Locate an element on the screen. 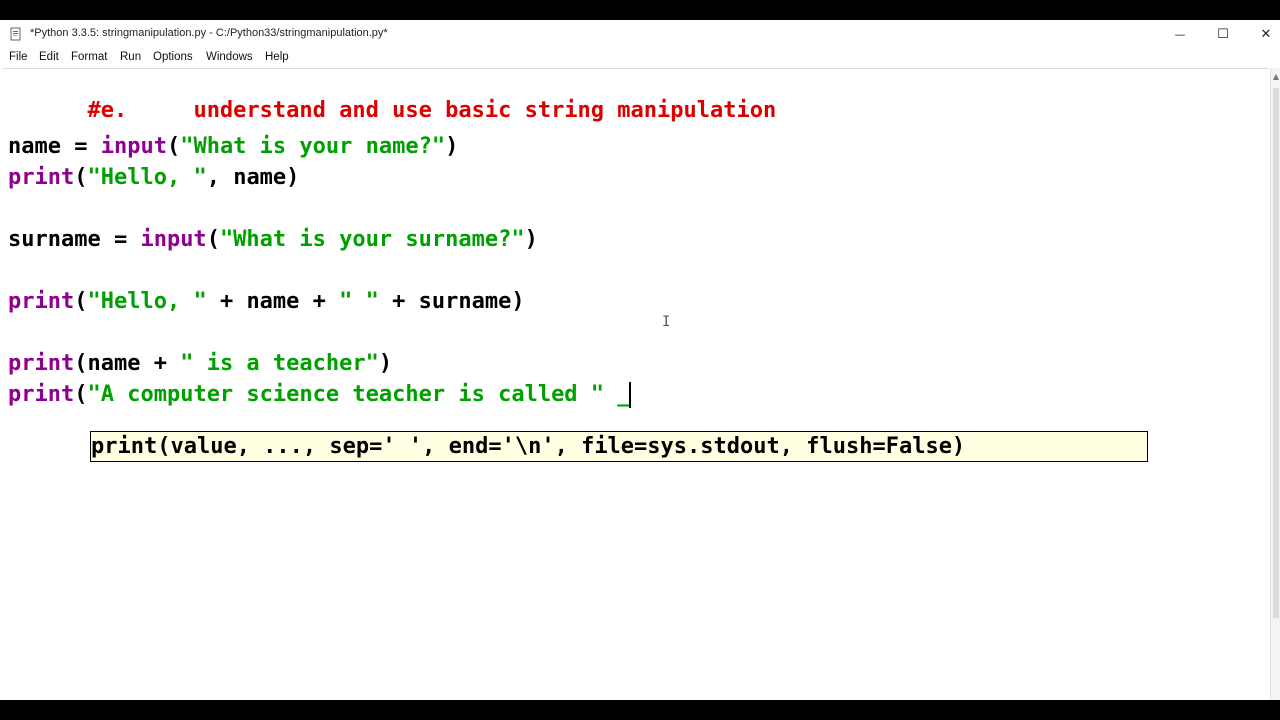 The width and height of the screenshot is (1280, 720). code-text: surname = is located at coordinates (74, 239).